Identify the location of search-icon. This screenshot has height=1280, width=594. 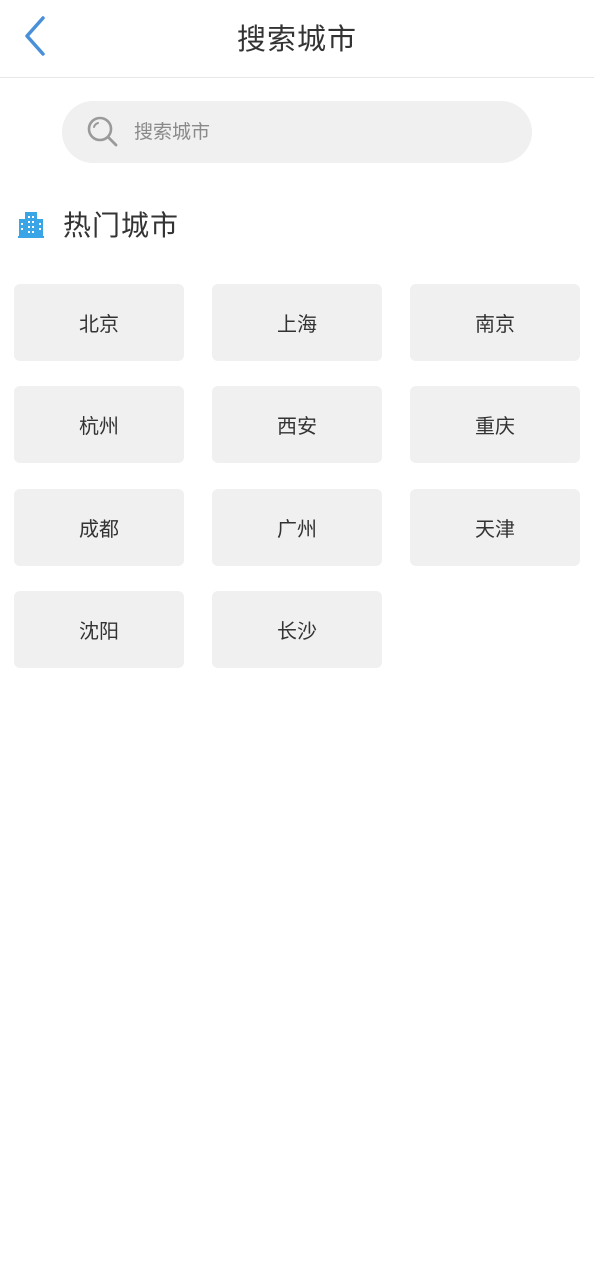
(103, 132).